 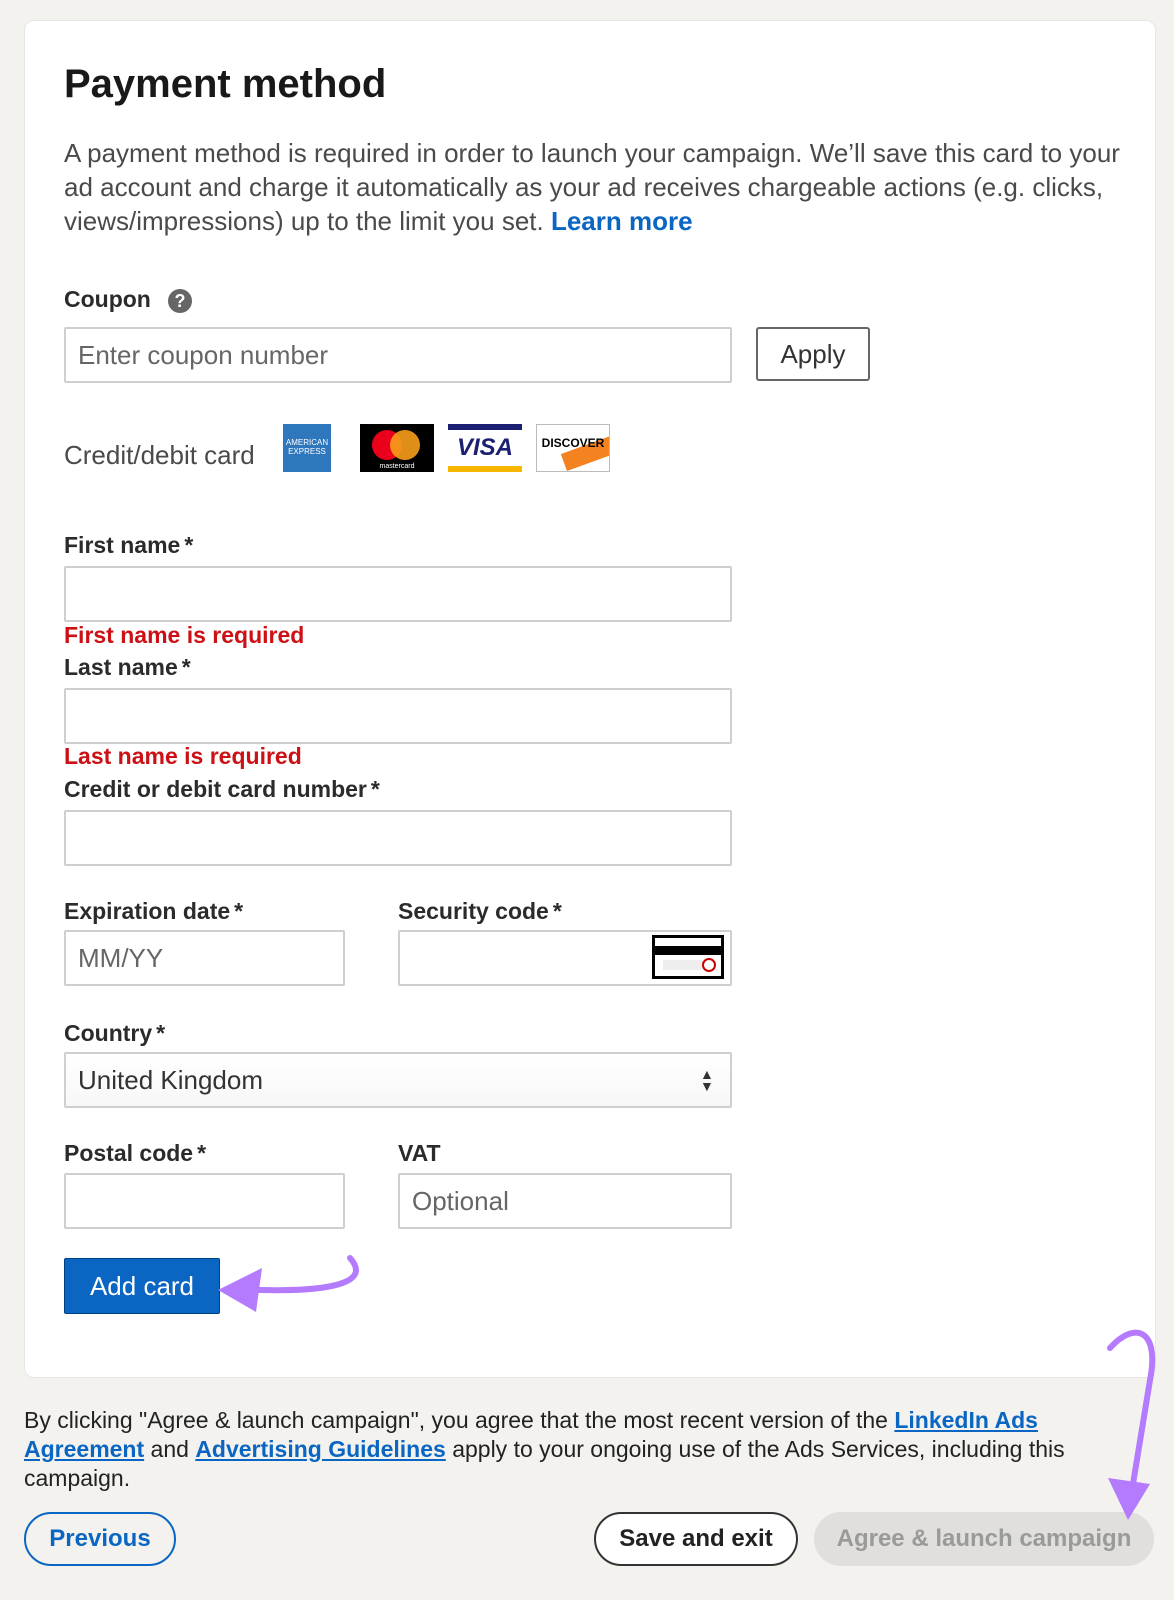 I want to click on visa-logo-icon: VISA, so click(x=485, y=448).